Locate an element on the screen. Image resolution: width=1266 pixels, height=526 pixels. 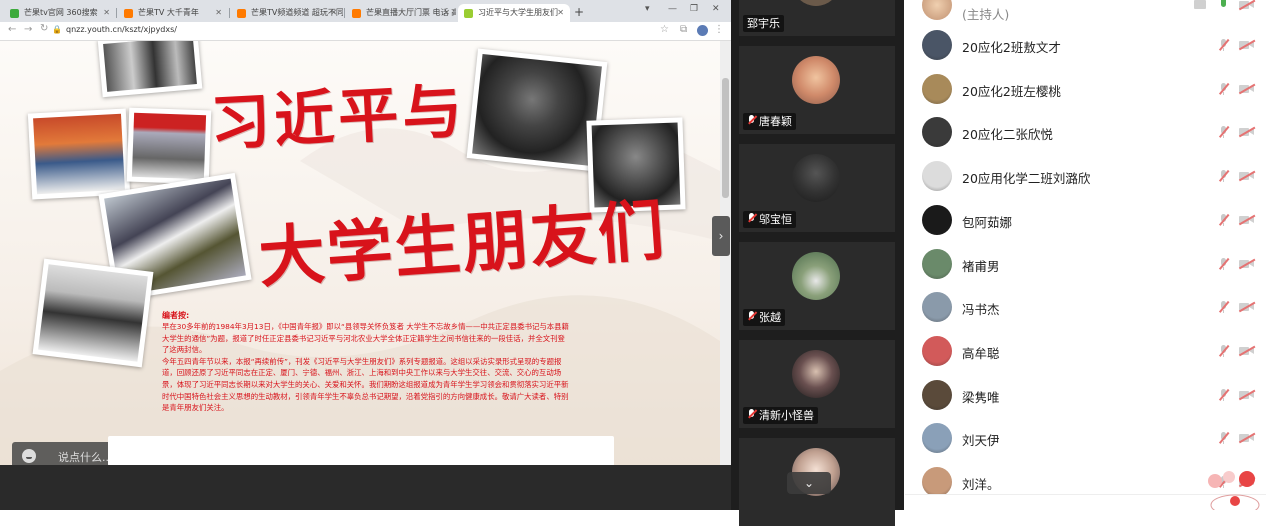
like-hearts-icon is located at coordinates (1231, 487).